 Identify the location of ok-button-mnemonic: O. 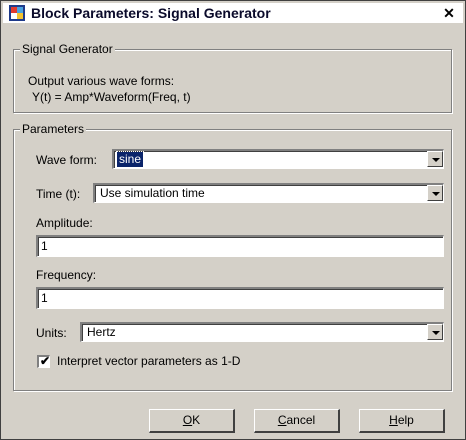
(187, 420).